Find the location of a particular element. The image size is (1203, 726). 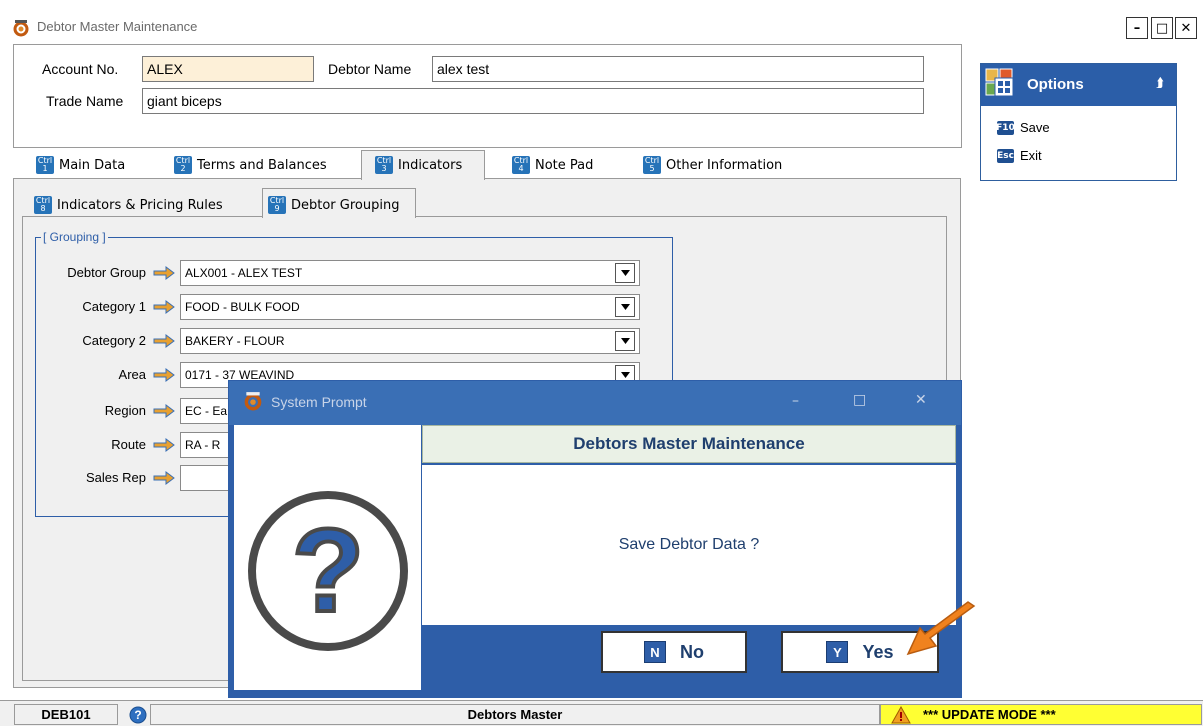

tab-label: Indicators is located at coordinates (430, 165).